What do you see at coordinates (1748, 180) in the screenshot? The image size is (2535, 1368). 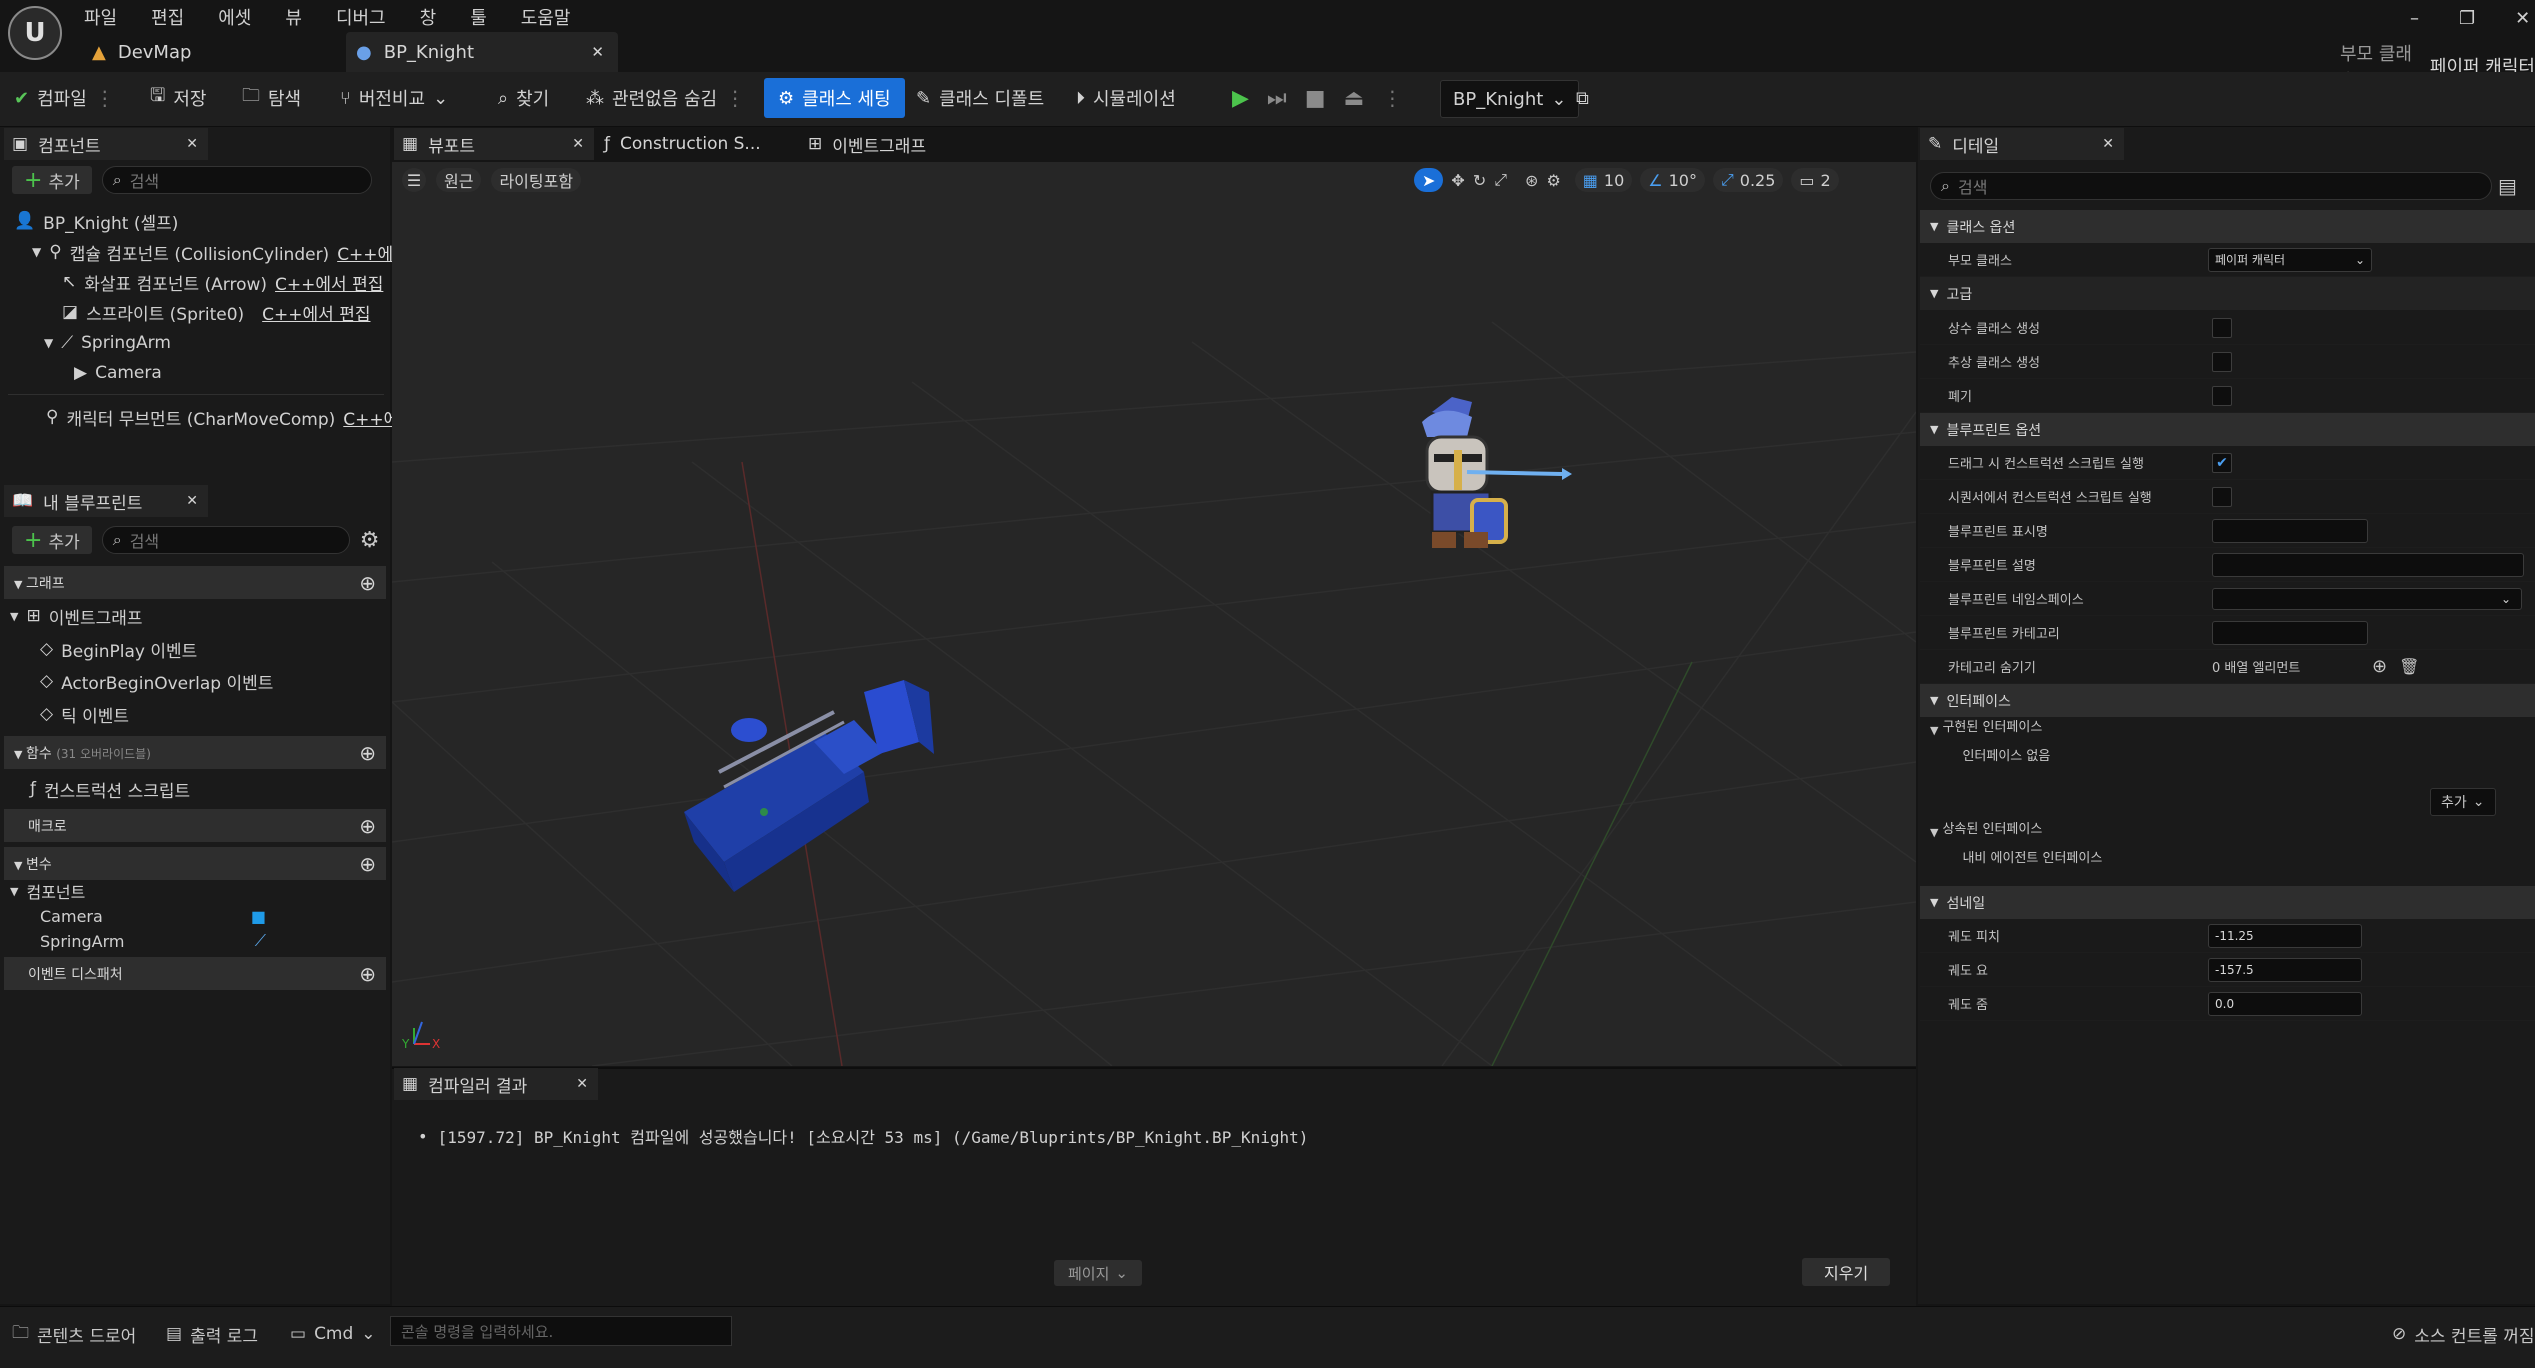 I see `scale-snap-button: ⤢ 0.25` at bounding box center [1748, 180].